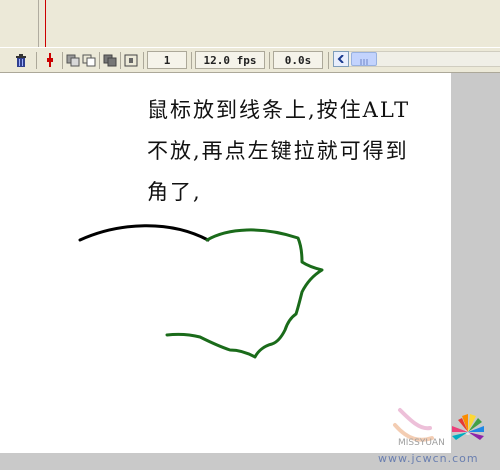  Describe the element at coordinates (428, 458) in the screenshot. I see `watermark-text: www.jcwcn.com` at that location.